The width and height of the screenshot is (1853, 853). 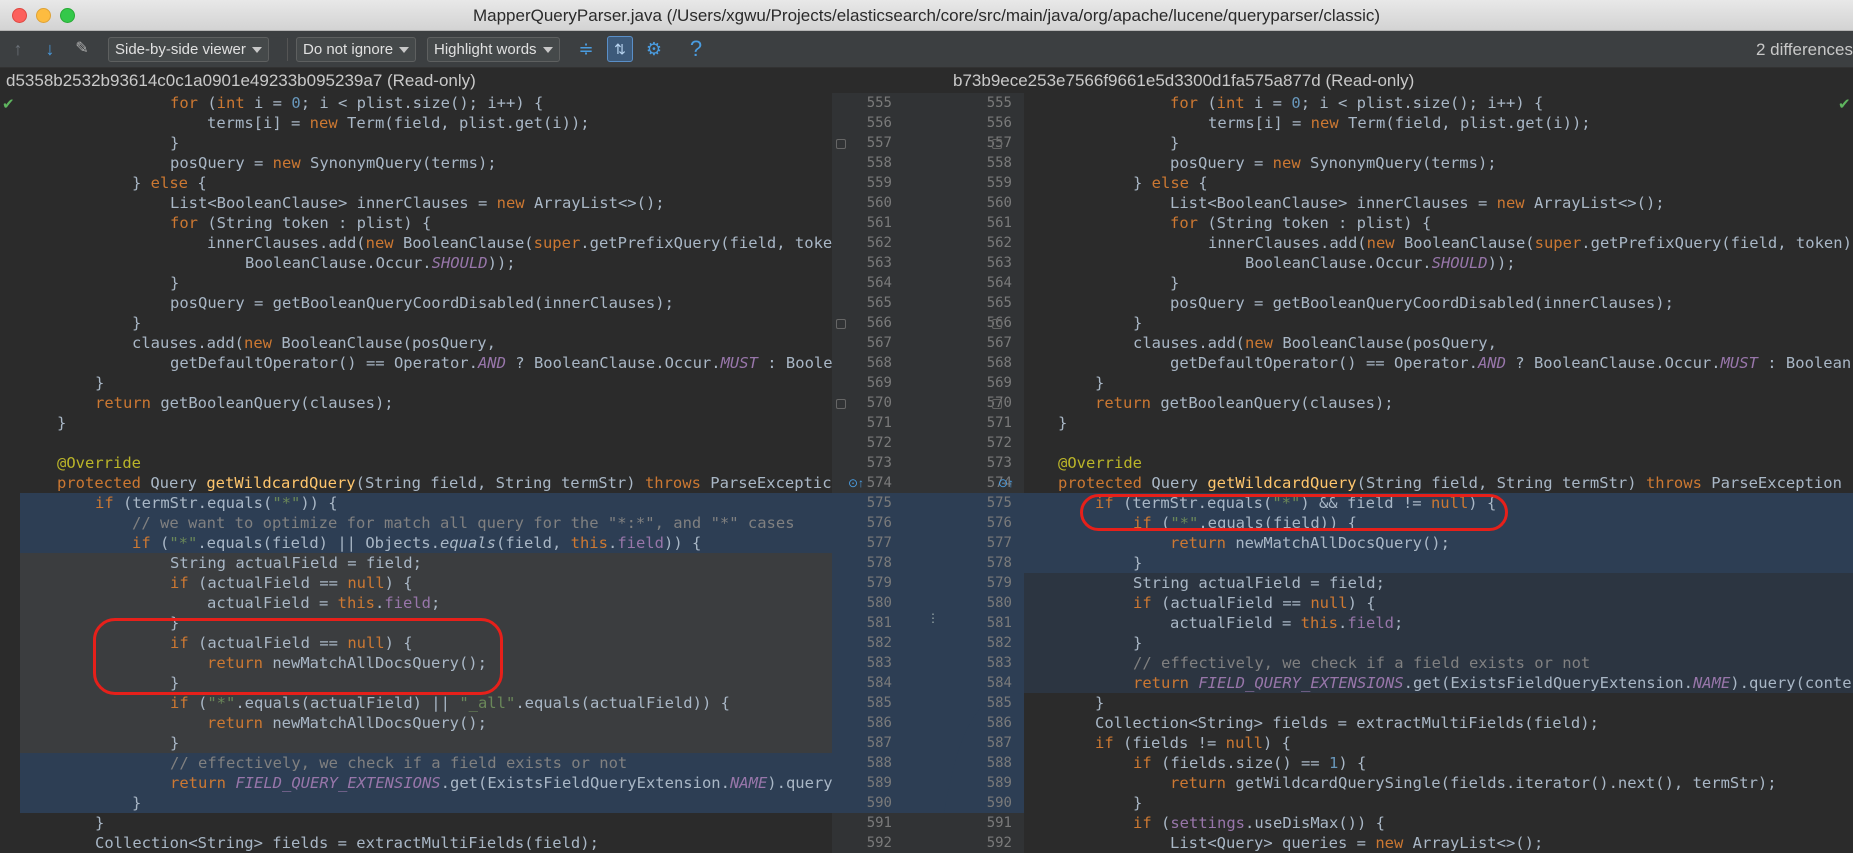 What do you see at coordinates (933, 618) in the screenshot?
I see `drag-handle-icon: ⋮` at bounding box center [933, 618].